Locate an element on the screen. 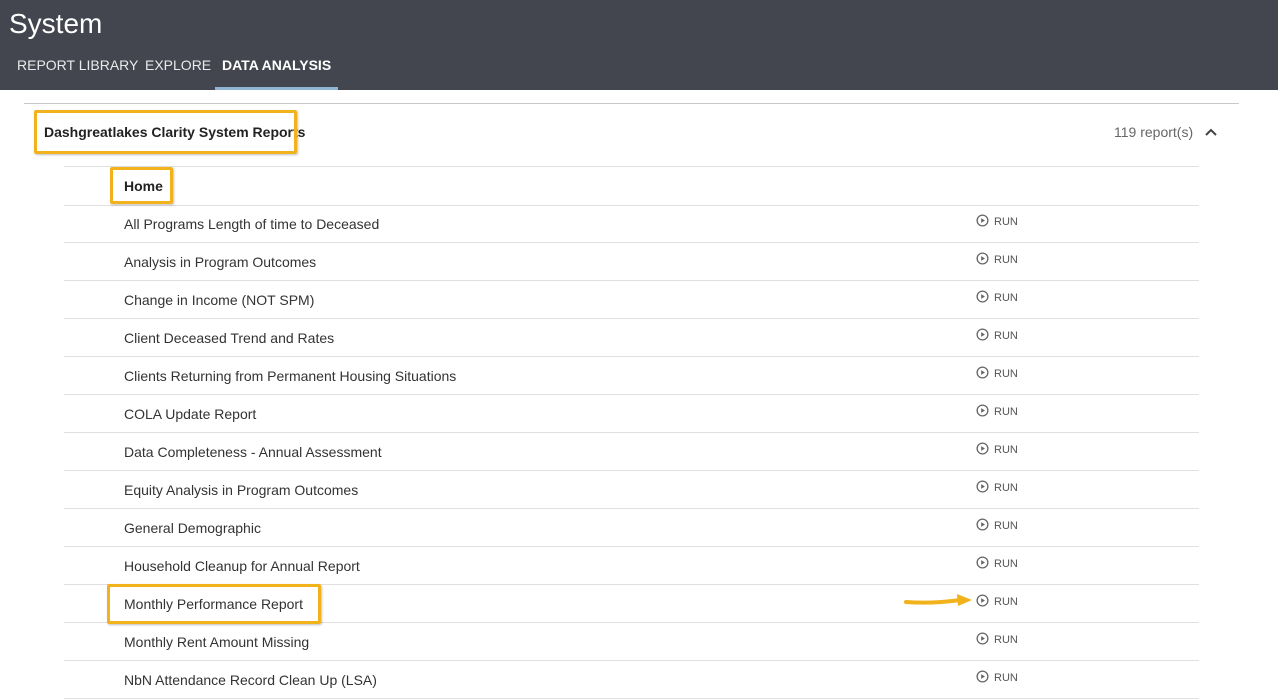  pointer-arrow-icon is located at coordinates (938, 600).